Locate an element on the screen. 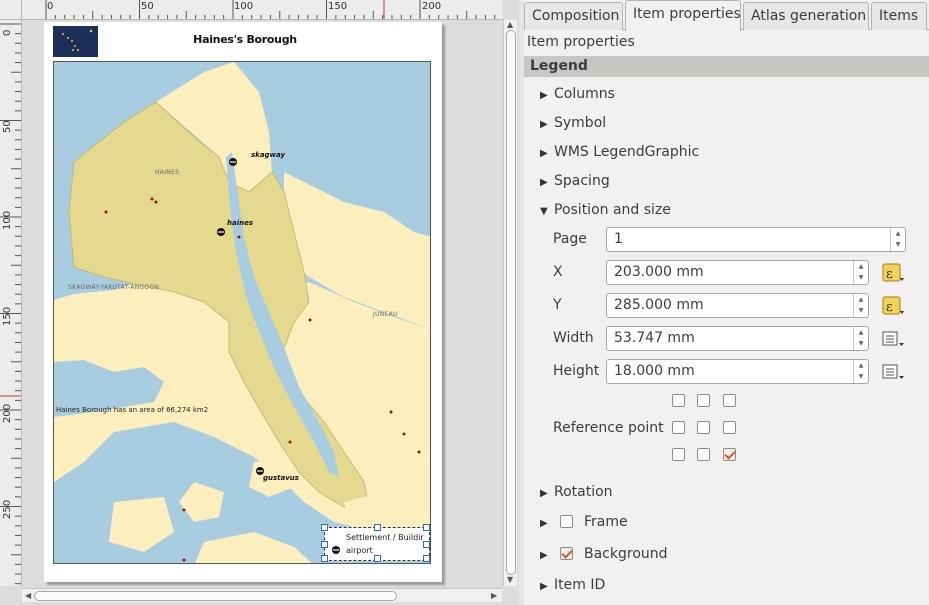  group-symbol: ▶ Symbol is located at coordinates (573, 123).